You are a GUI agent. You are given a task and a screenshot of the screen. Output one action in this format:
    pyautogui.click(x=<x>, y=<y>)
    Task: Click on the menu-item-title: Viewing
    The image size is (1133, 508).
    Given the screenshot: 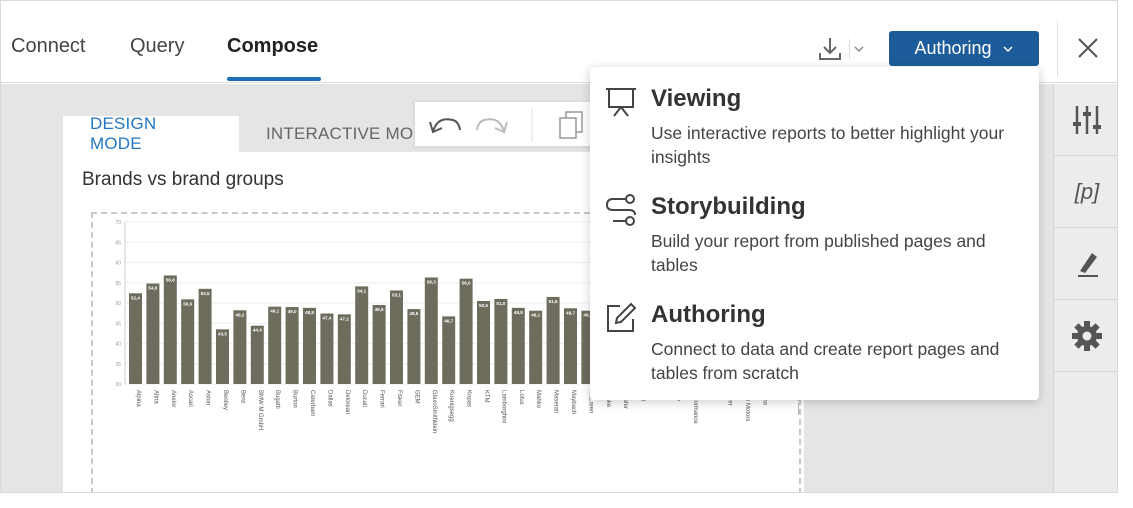 What is the action you would take?
    pyautogui.click(x=696, y=98)
    